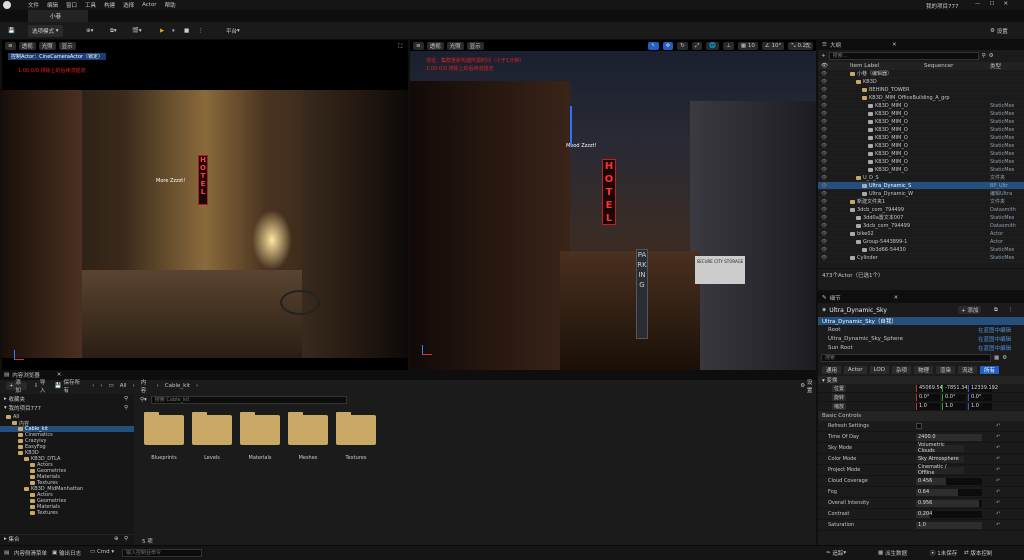  I want to click on select-tool-icon: ↖, so click(653, 46).